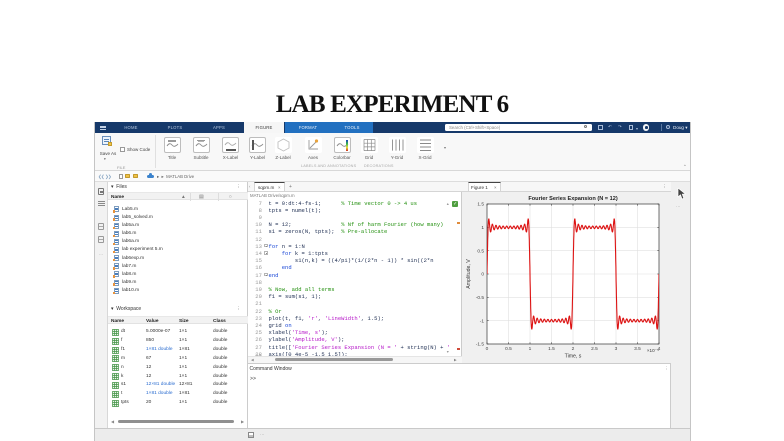 This screenshot has height=441, width=784. What do you see at coordinates (653, 350) in the screenshot?
I see `svg-text: ×10⁻⁵` at bounding box center [653, 350].